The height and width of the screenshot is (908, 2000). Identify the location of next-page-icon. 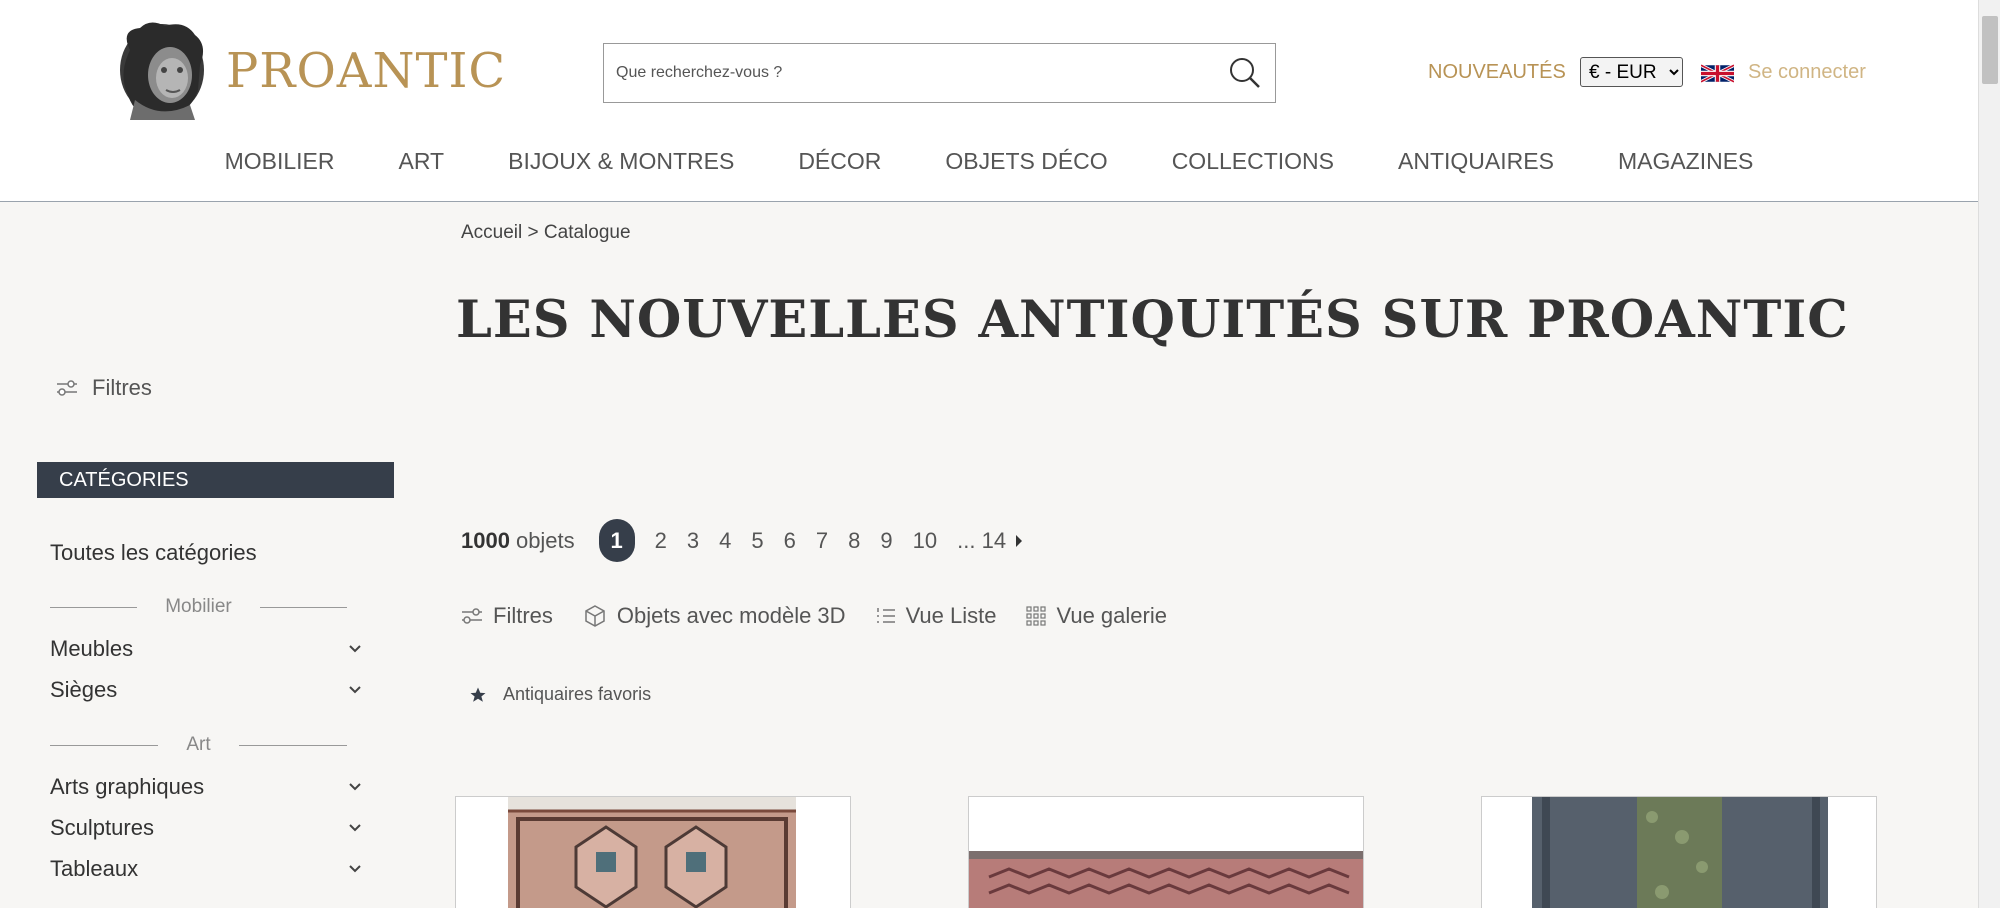
(1019, 541).